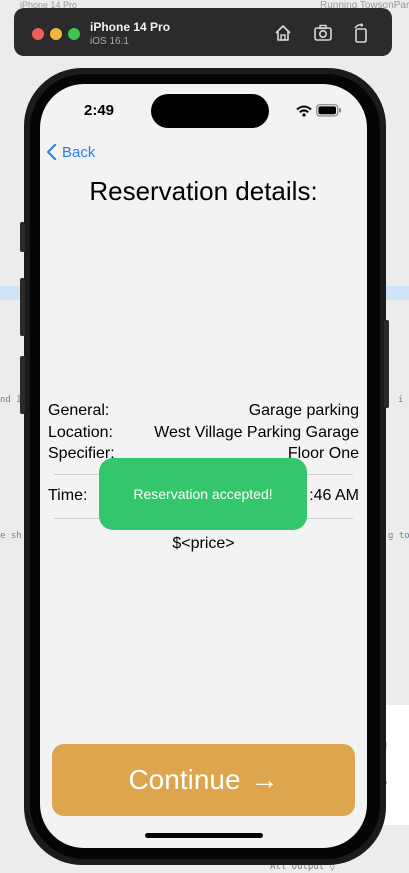 Image resolution: width=409 pixels, height=873 pixels. I want to click on code-fragment-right: i, so click(401, 400).